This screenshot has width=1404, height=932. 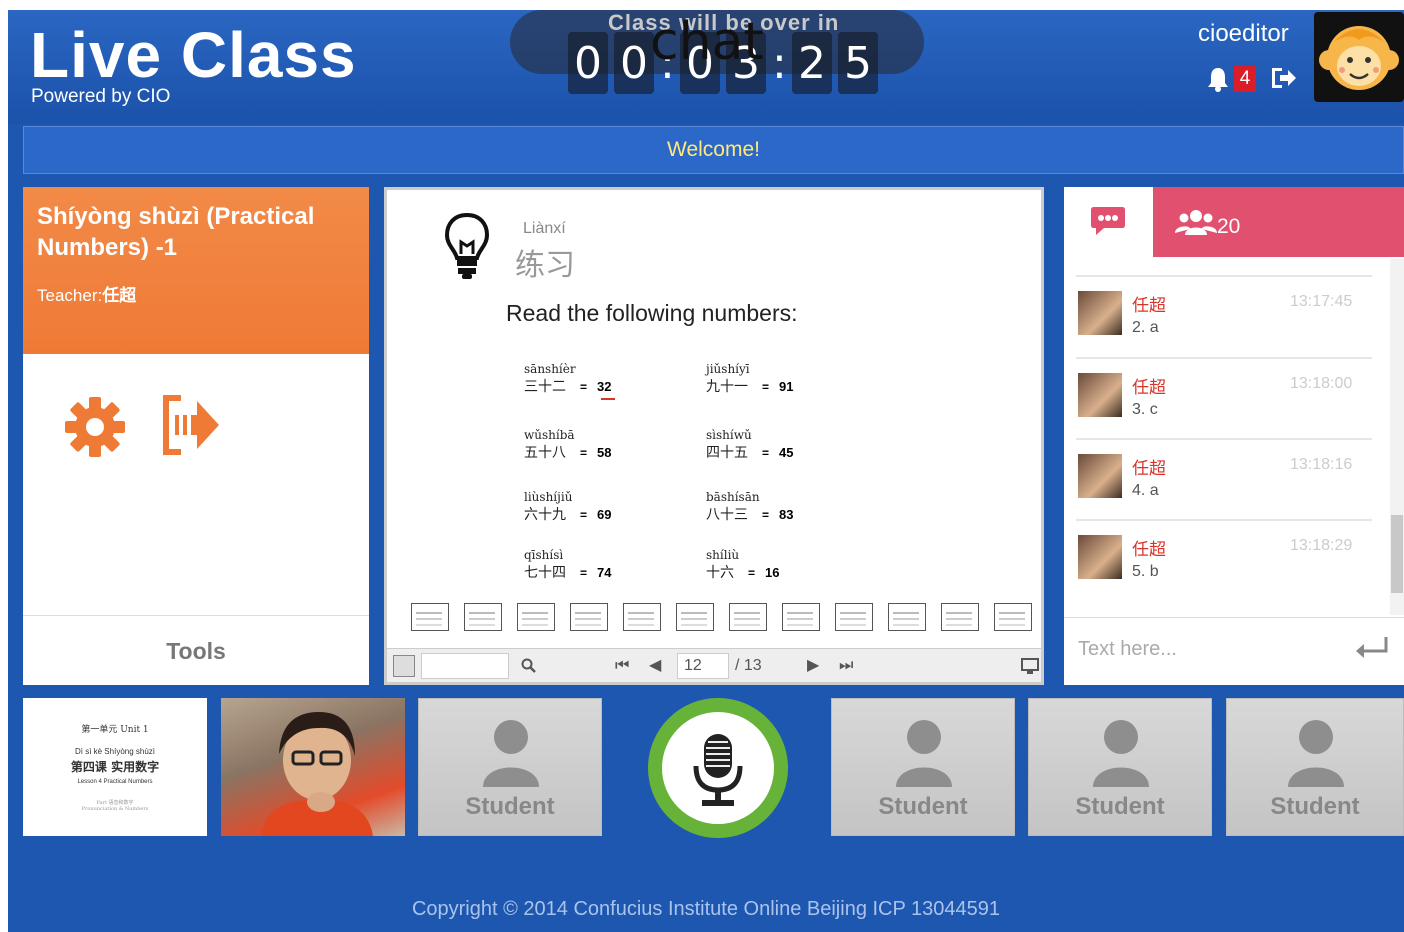 I want to click on users-tab: 20, so click(x=1278, y=222).